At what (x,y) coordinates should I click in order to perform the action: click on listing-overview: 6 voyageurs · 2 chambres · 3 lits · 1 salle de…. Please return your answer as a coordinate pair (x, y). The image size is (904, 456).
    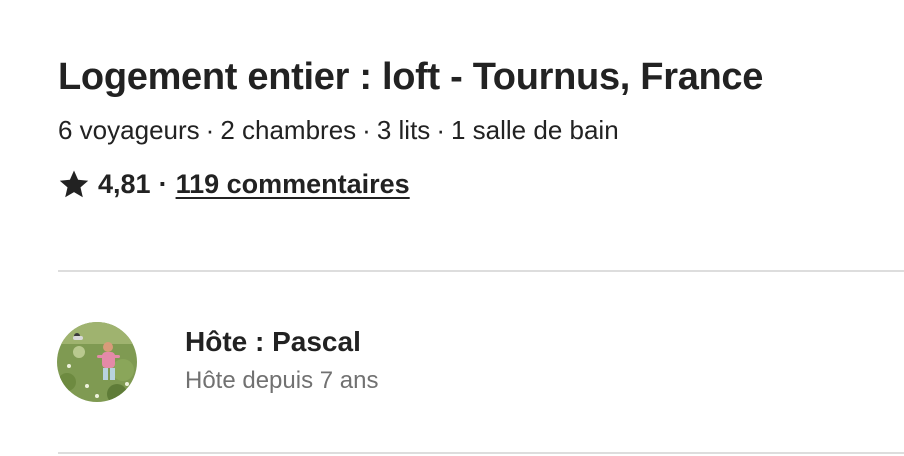
    Looking at the image, I should click on (481, 130).